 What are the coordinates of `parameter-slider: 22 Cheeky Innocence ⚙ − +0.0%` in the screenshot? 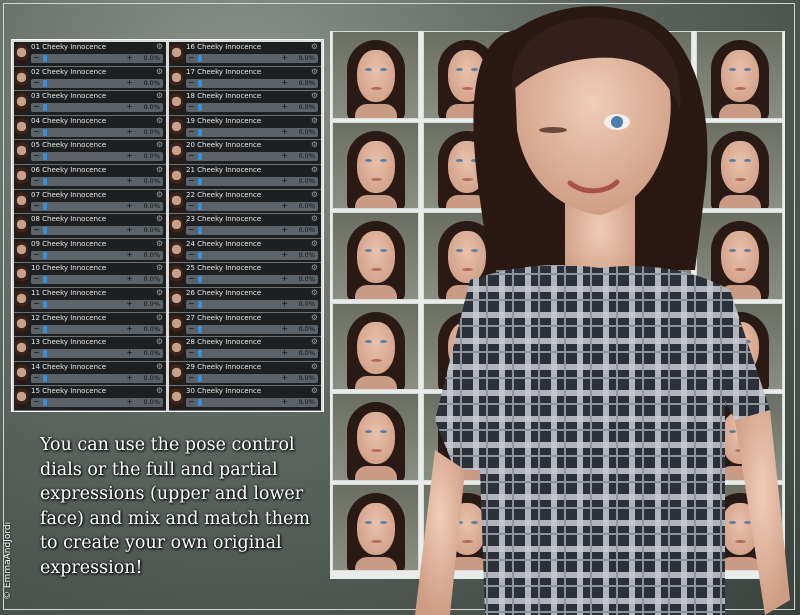 It's located at (245, 202).